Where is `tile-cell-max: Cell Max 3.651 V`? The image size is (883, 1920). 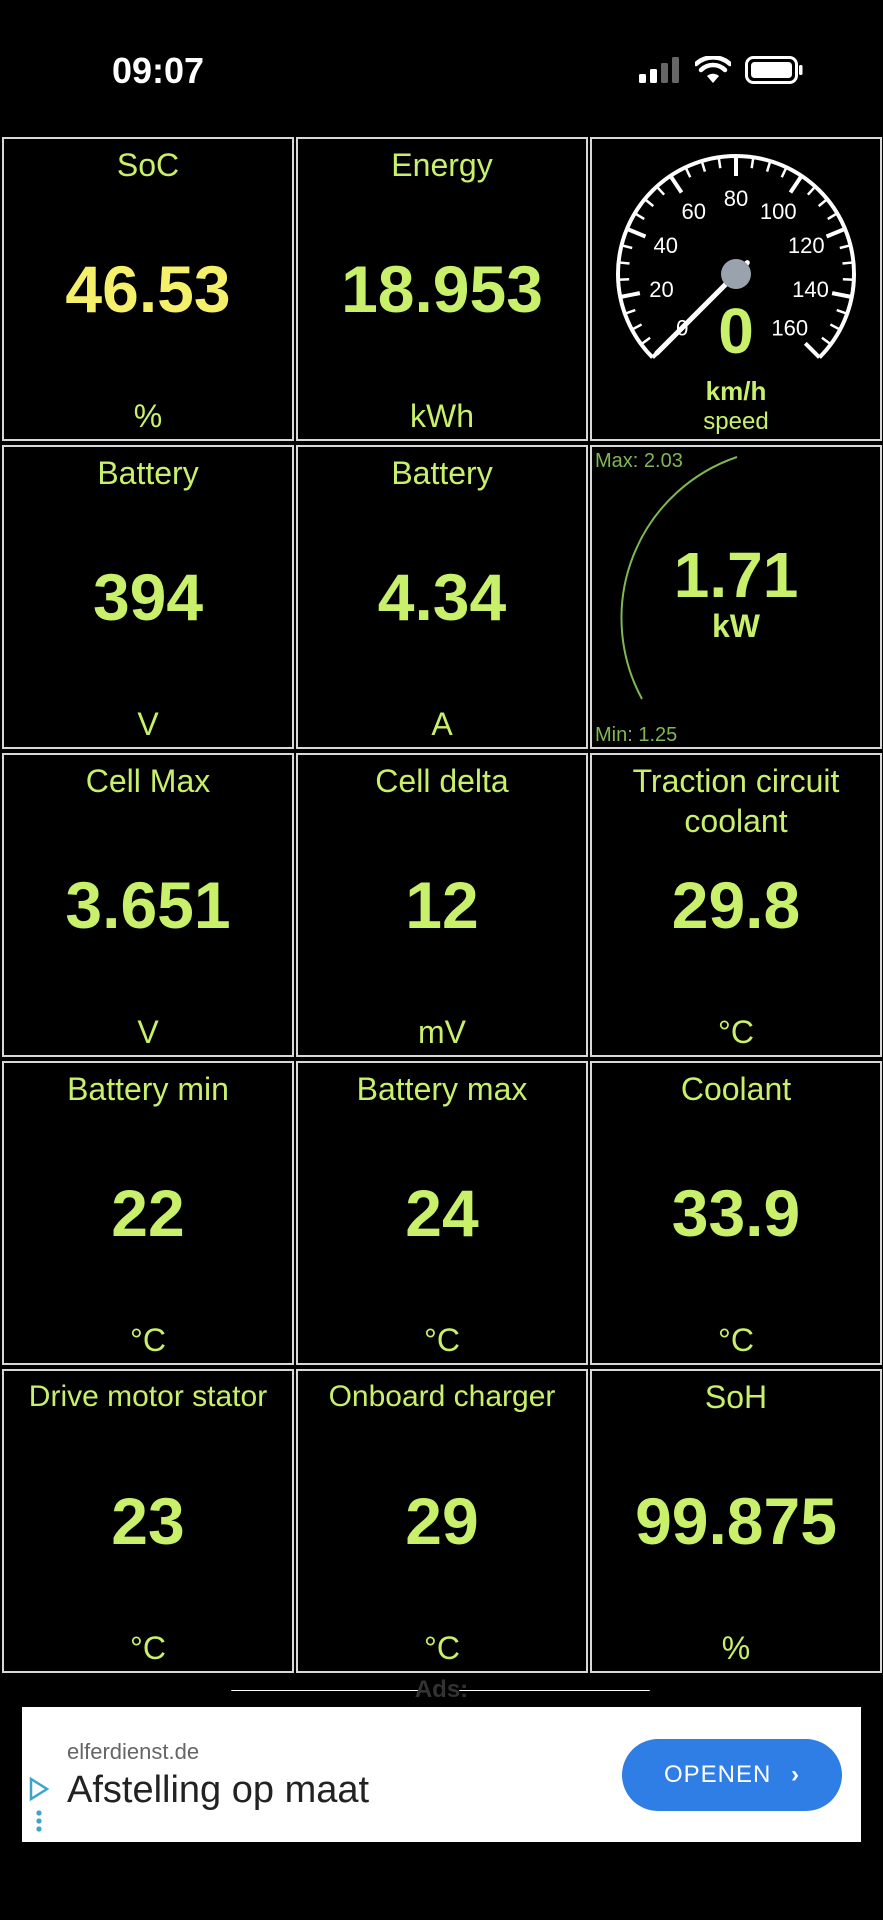
tile-cell-max: Cell Max 3.651 V is located at coordinates (148, 905).